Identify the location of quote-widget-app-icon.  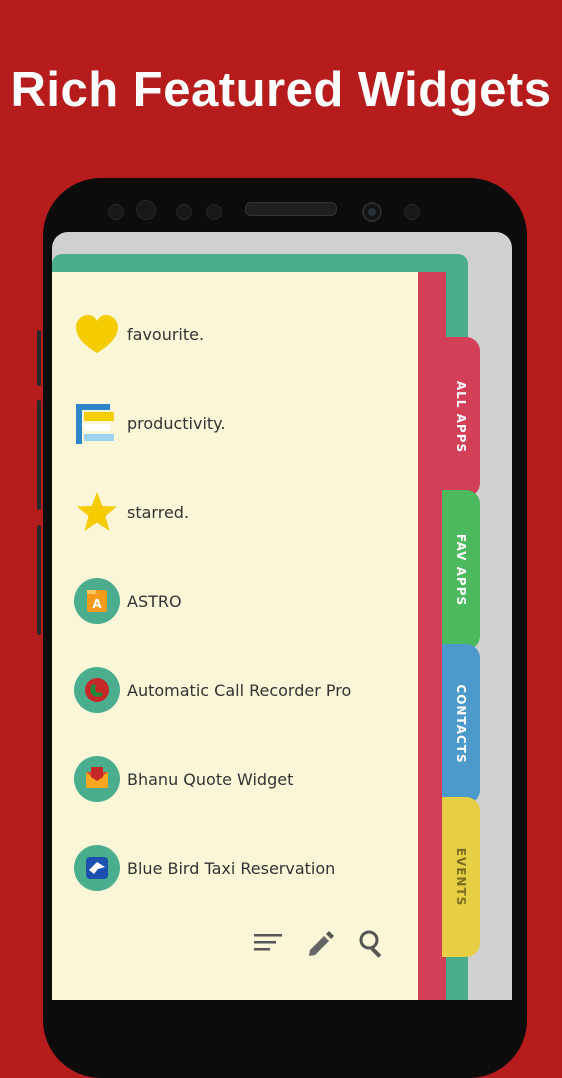
(97, 779).